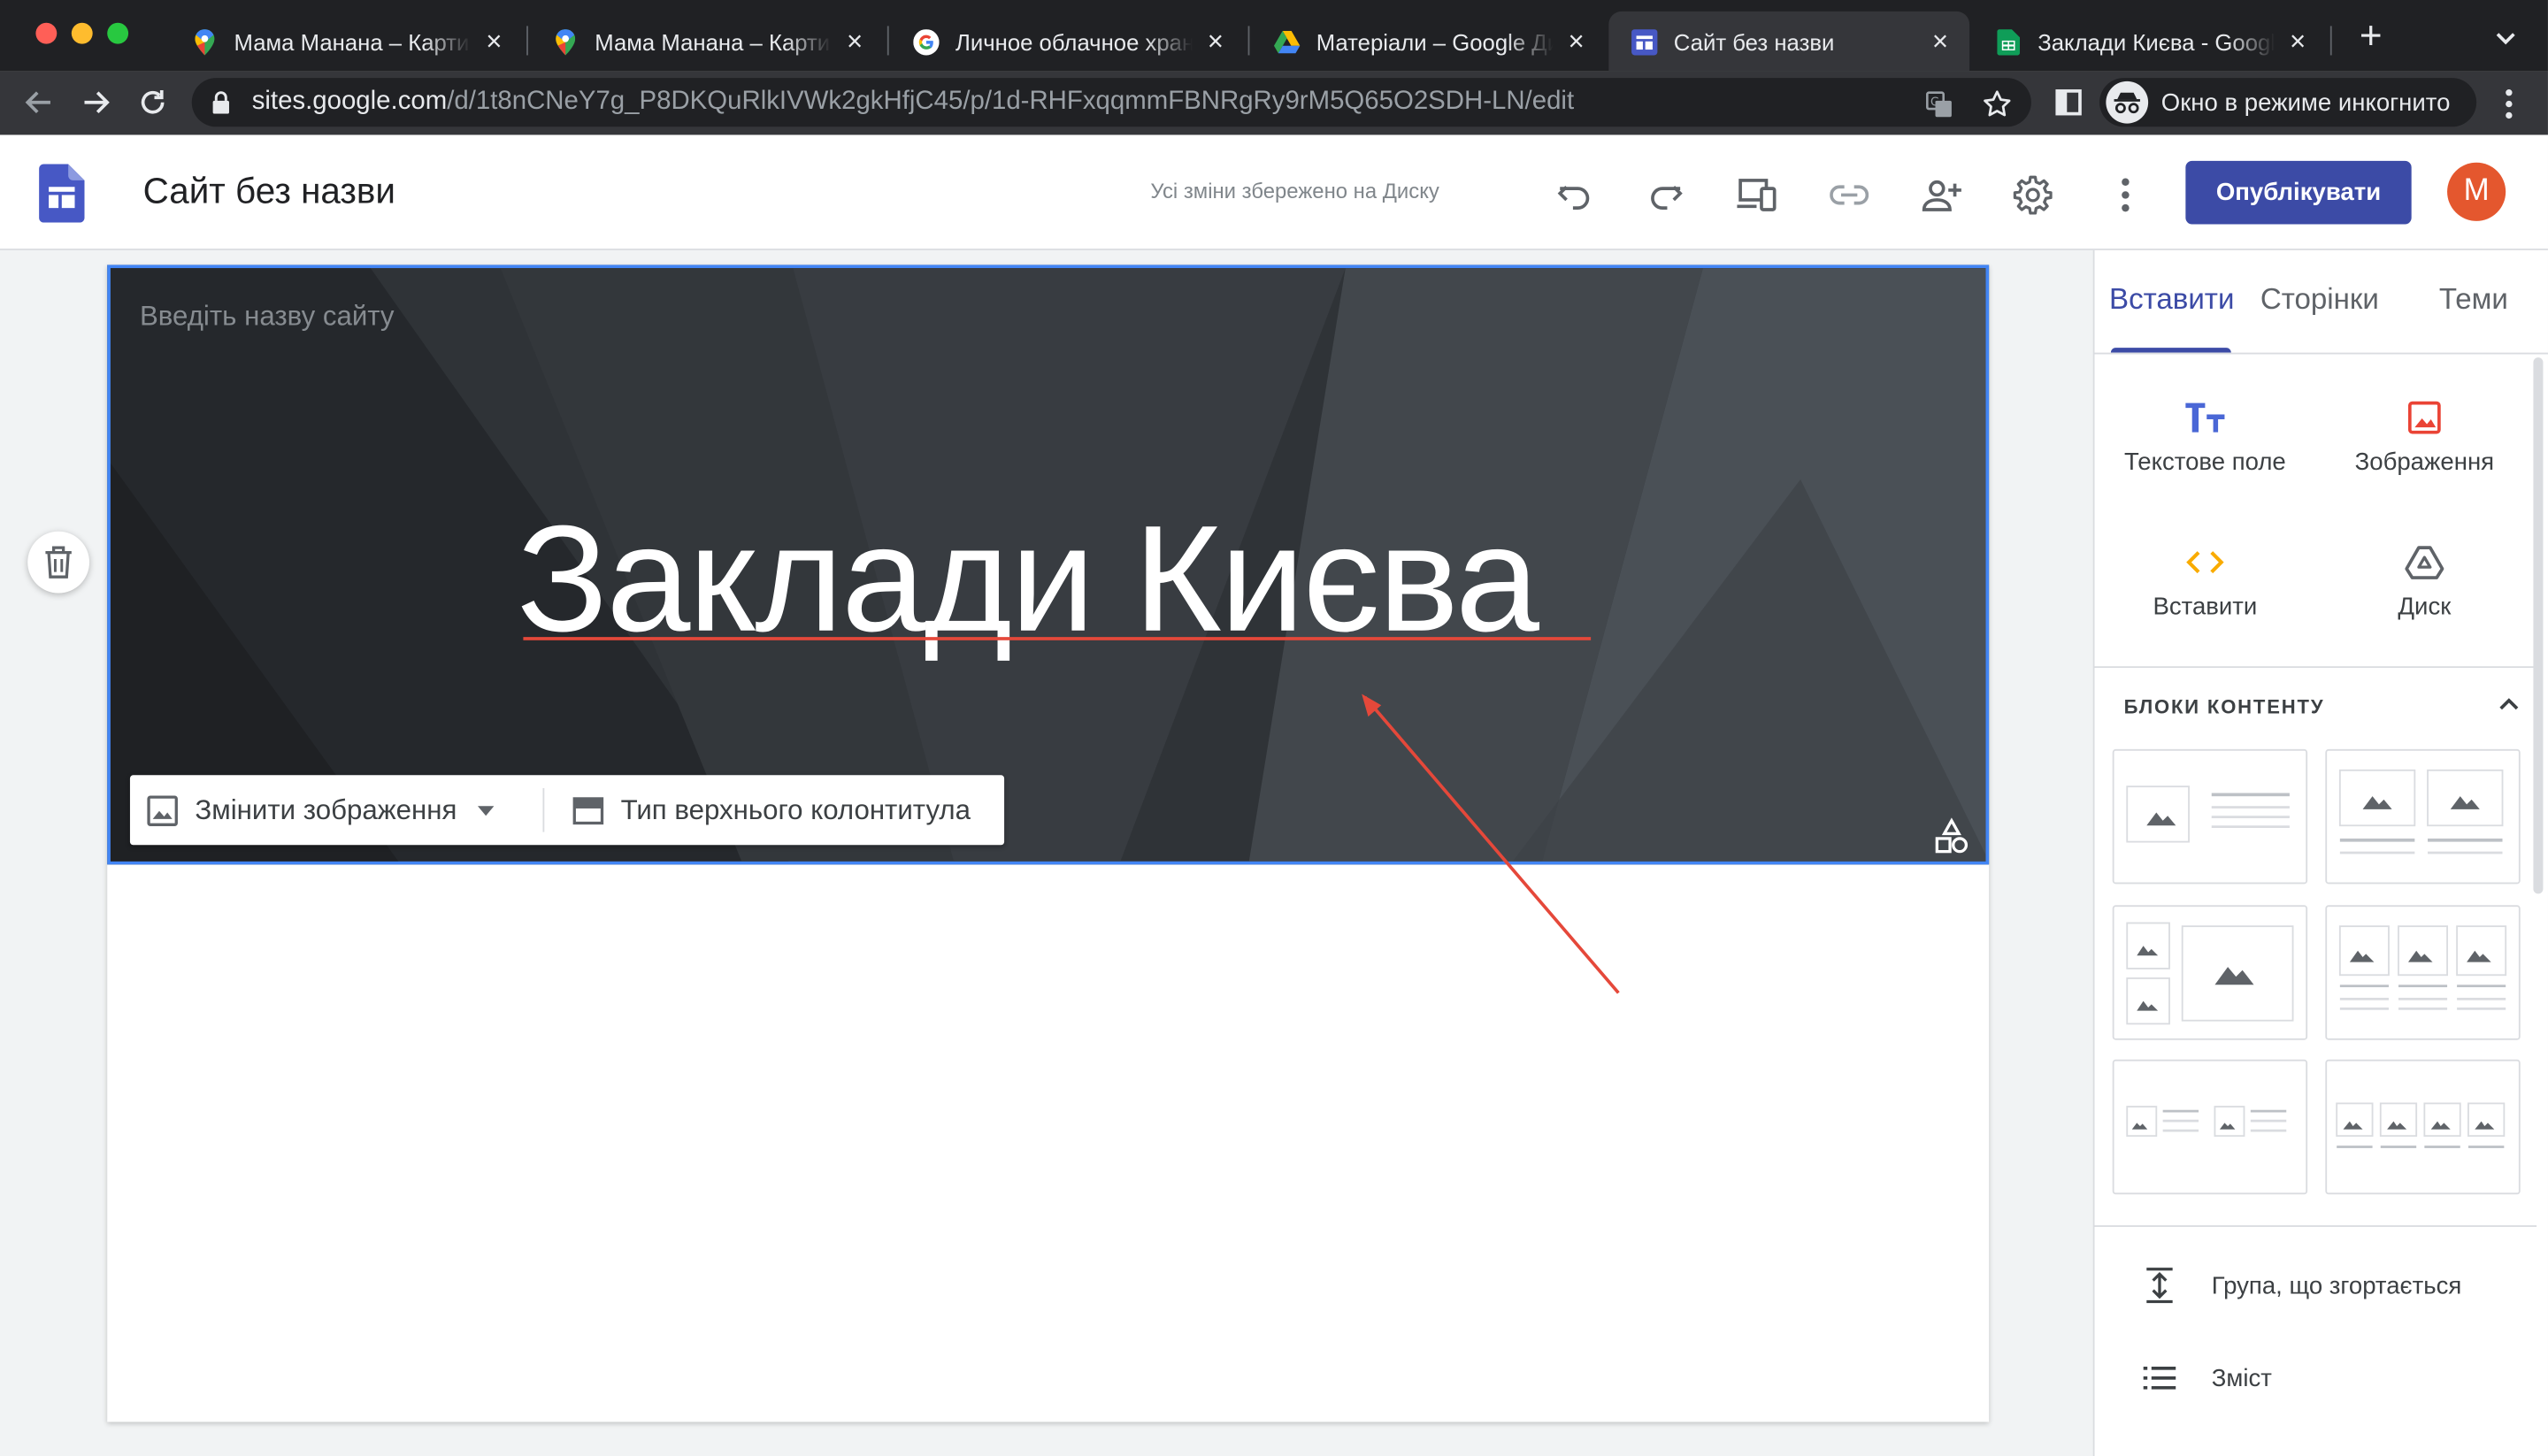 The width and height of the screenshot is (2548, 1456). What do you see at coordinates (2424, 462) in the screenshot?
I see `insert-image-label: Зображення` at bounding box center [2424, 462].